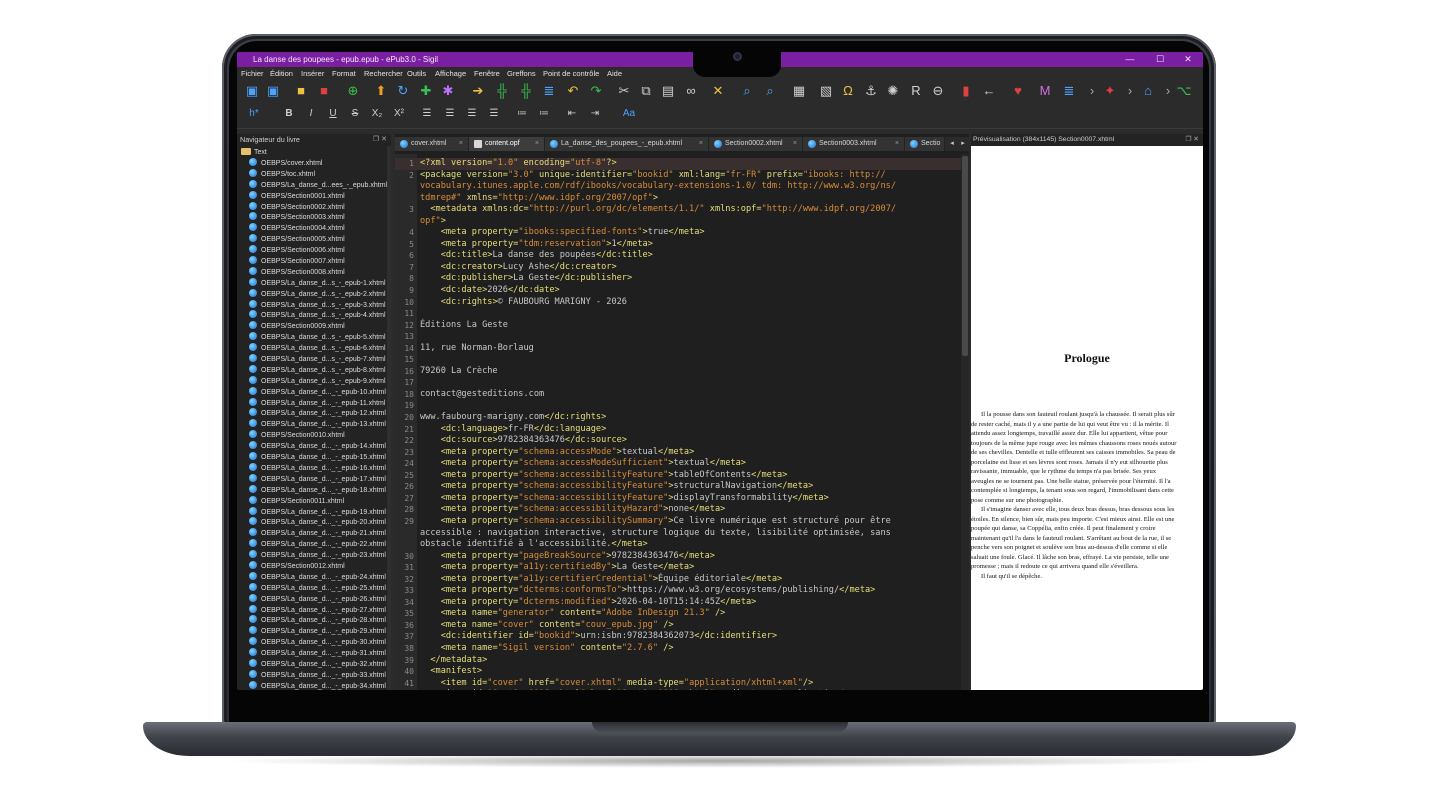 The width and height of the screenshot is (1440, 800). Describe the element at coordinates (319, 599) in the screenshot. I see `file-list-item: OEBPS/La_danse_d..._-_epub-26.xhtml` at that location.